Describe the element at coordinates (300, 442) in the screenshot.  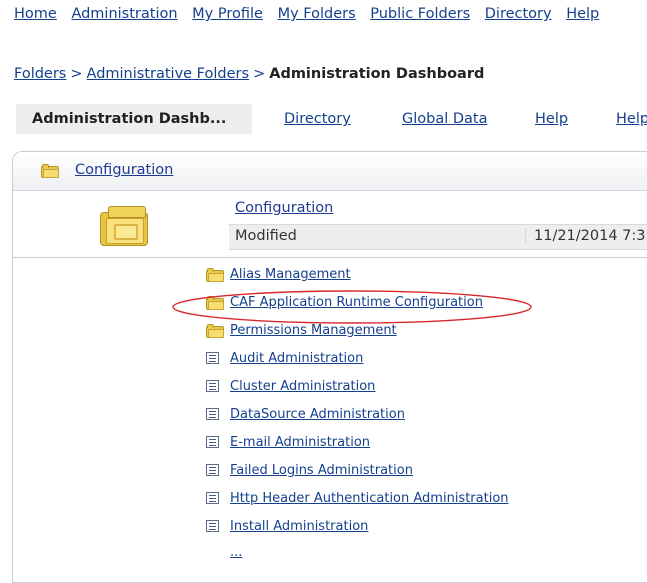
I see `email-administration-link: E-mail Administration` at that location.